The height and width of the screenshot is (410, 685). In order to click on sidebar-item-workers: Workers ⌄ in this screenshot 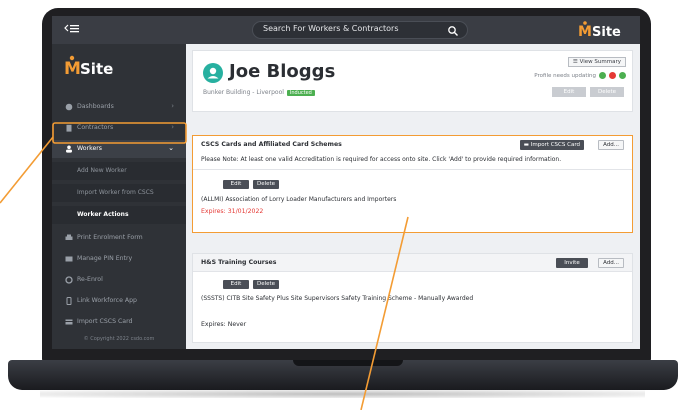, I will do `click(119, 149)`.